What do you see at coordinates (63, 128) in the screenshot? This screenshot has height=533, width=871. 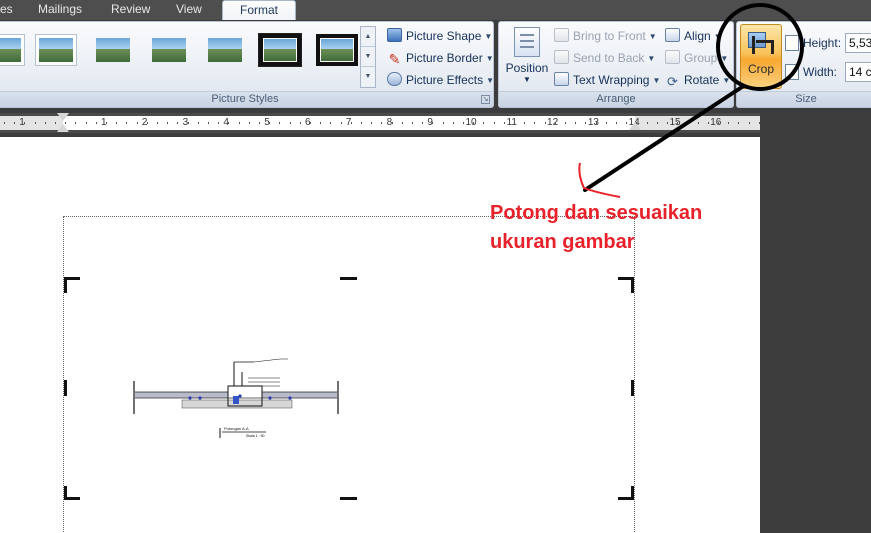 I see `left-indent-marker` at bounding box center [63, 128].